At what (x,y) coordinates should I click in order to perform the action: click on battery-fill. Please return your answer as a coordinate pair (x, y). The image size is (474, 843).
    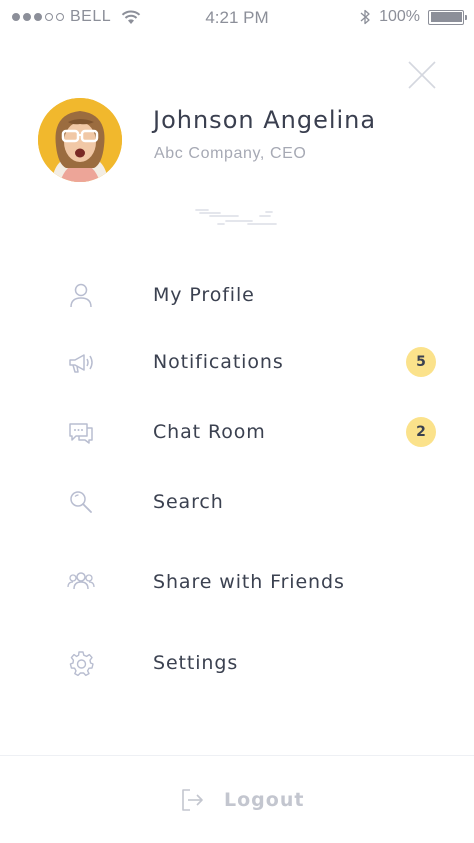
    Looking at the image, I should click on (446, 17).